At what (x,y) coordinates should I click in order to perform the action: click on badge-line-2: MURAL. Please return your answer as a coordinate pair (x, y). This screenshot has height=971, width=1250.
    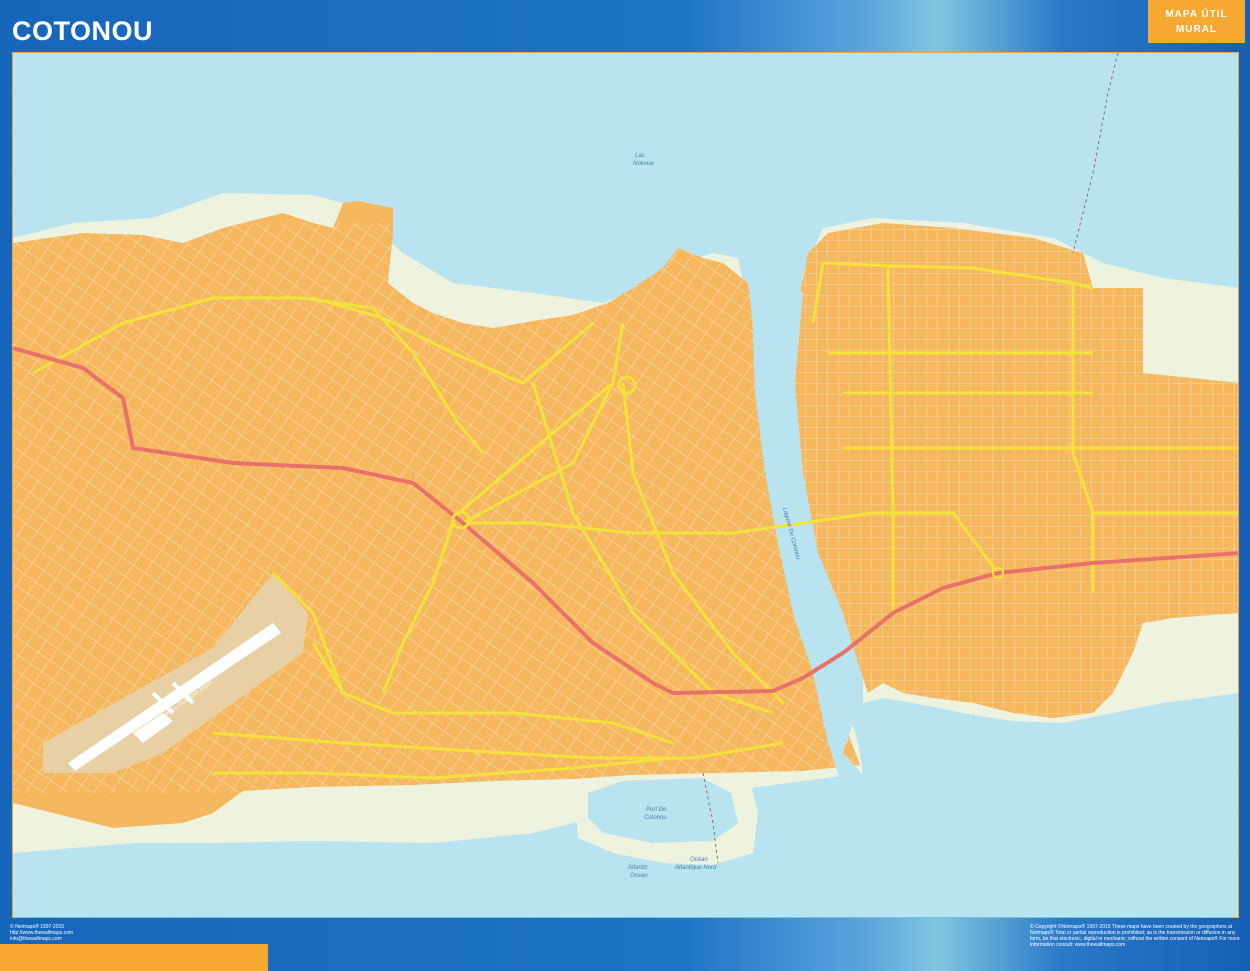
    Looking at the image, I should click on (1196, 29).